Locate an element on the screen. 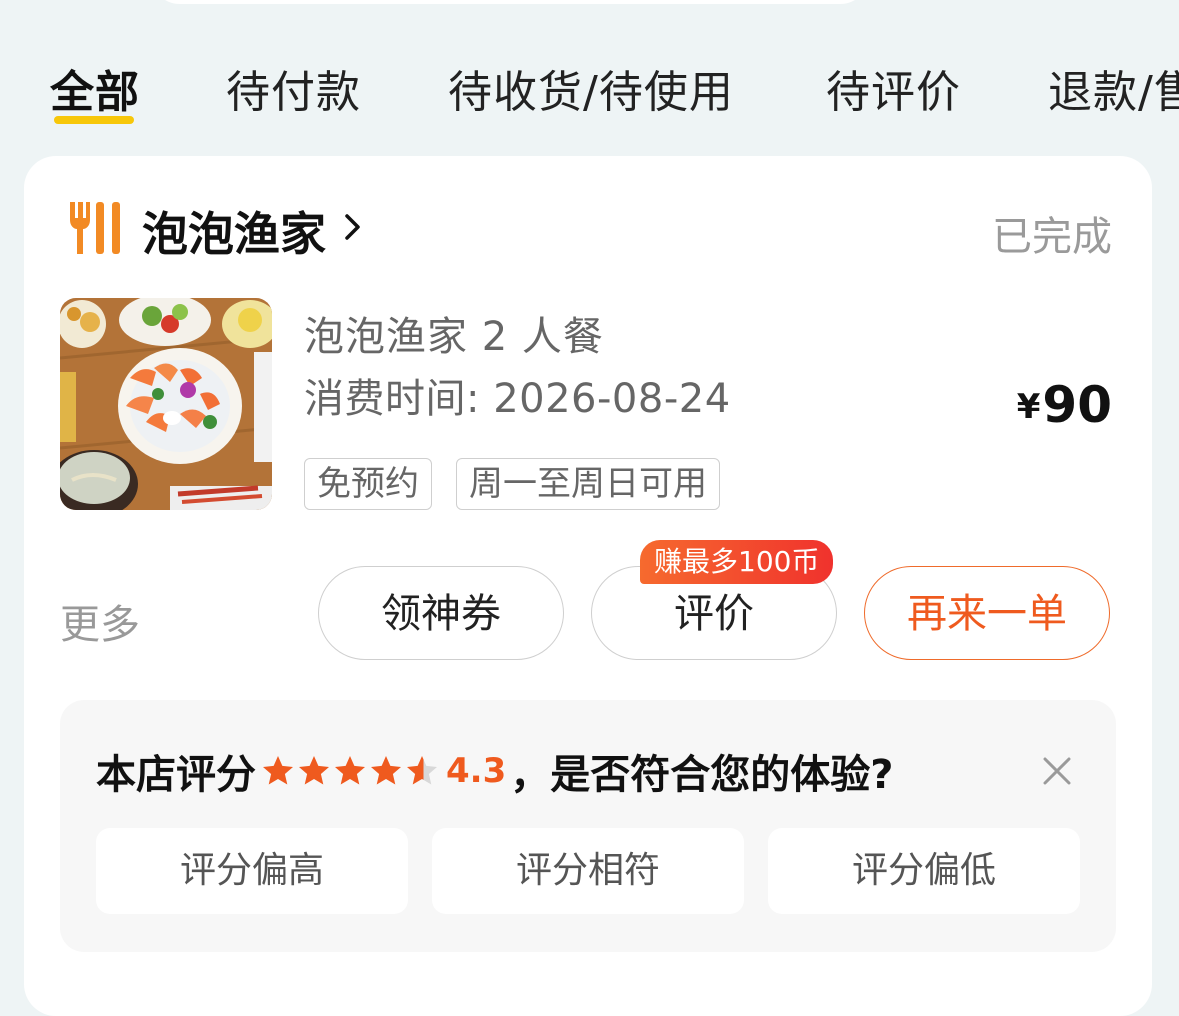  tab-pending-receipt: 待收货/待使用 is located at coordinates (591, 88).